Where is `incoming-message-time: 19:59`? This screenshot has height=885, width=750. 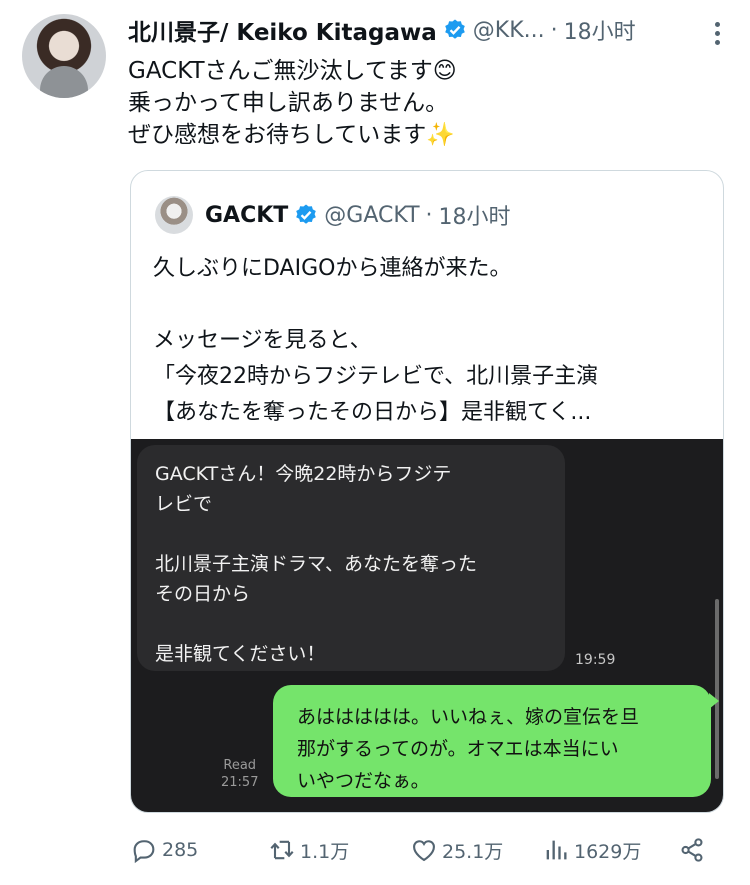 incoming-message-time: 19:59 is located at coordinates (595, 660).